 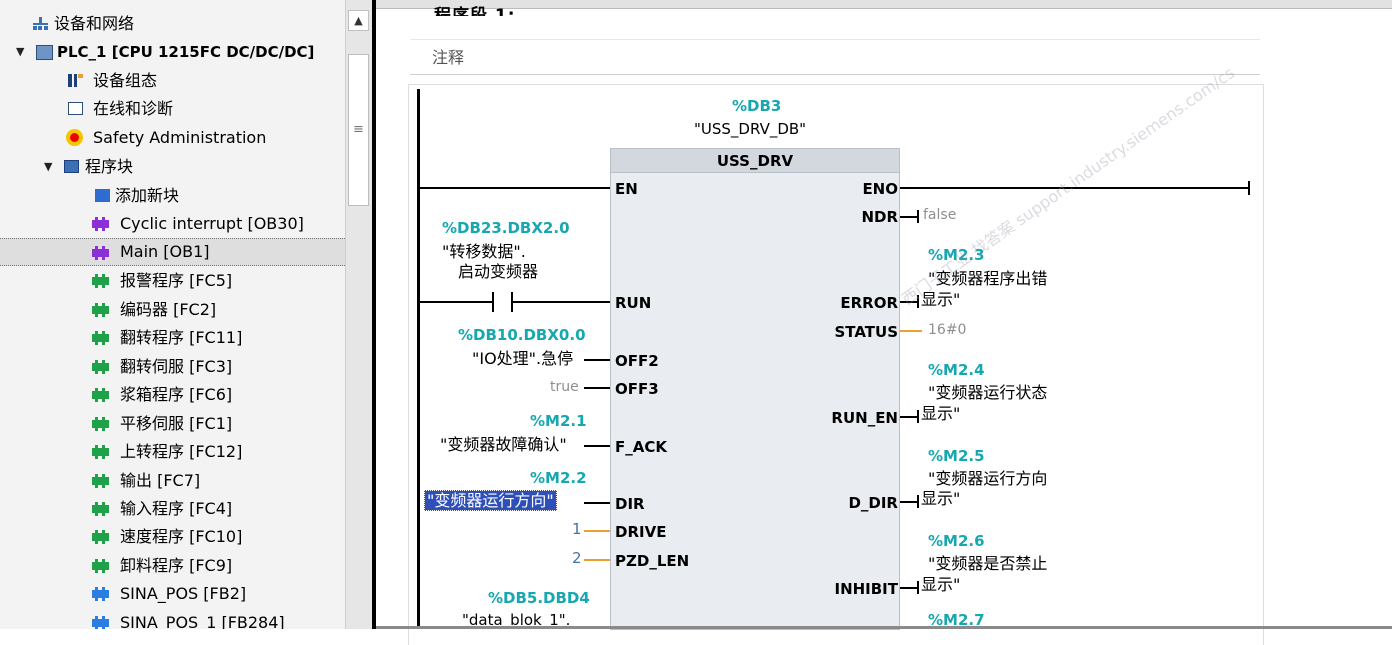 What do you see at coordinates (172, 594) in the screenshot?
I see `tree-item-block: SINA_POS [FB2]` at bounding box center [172, 594].